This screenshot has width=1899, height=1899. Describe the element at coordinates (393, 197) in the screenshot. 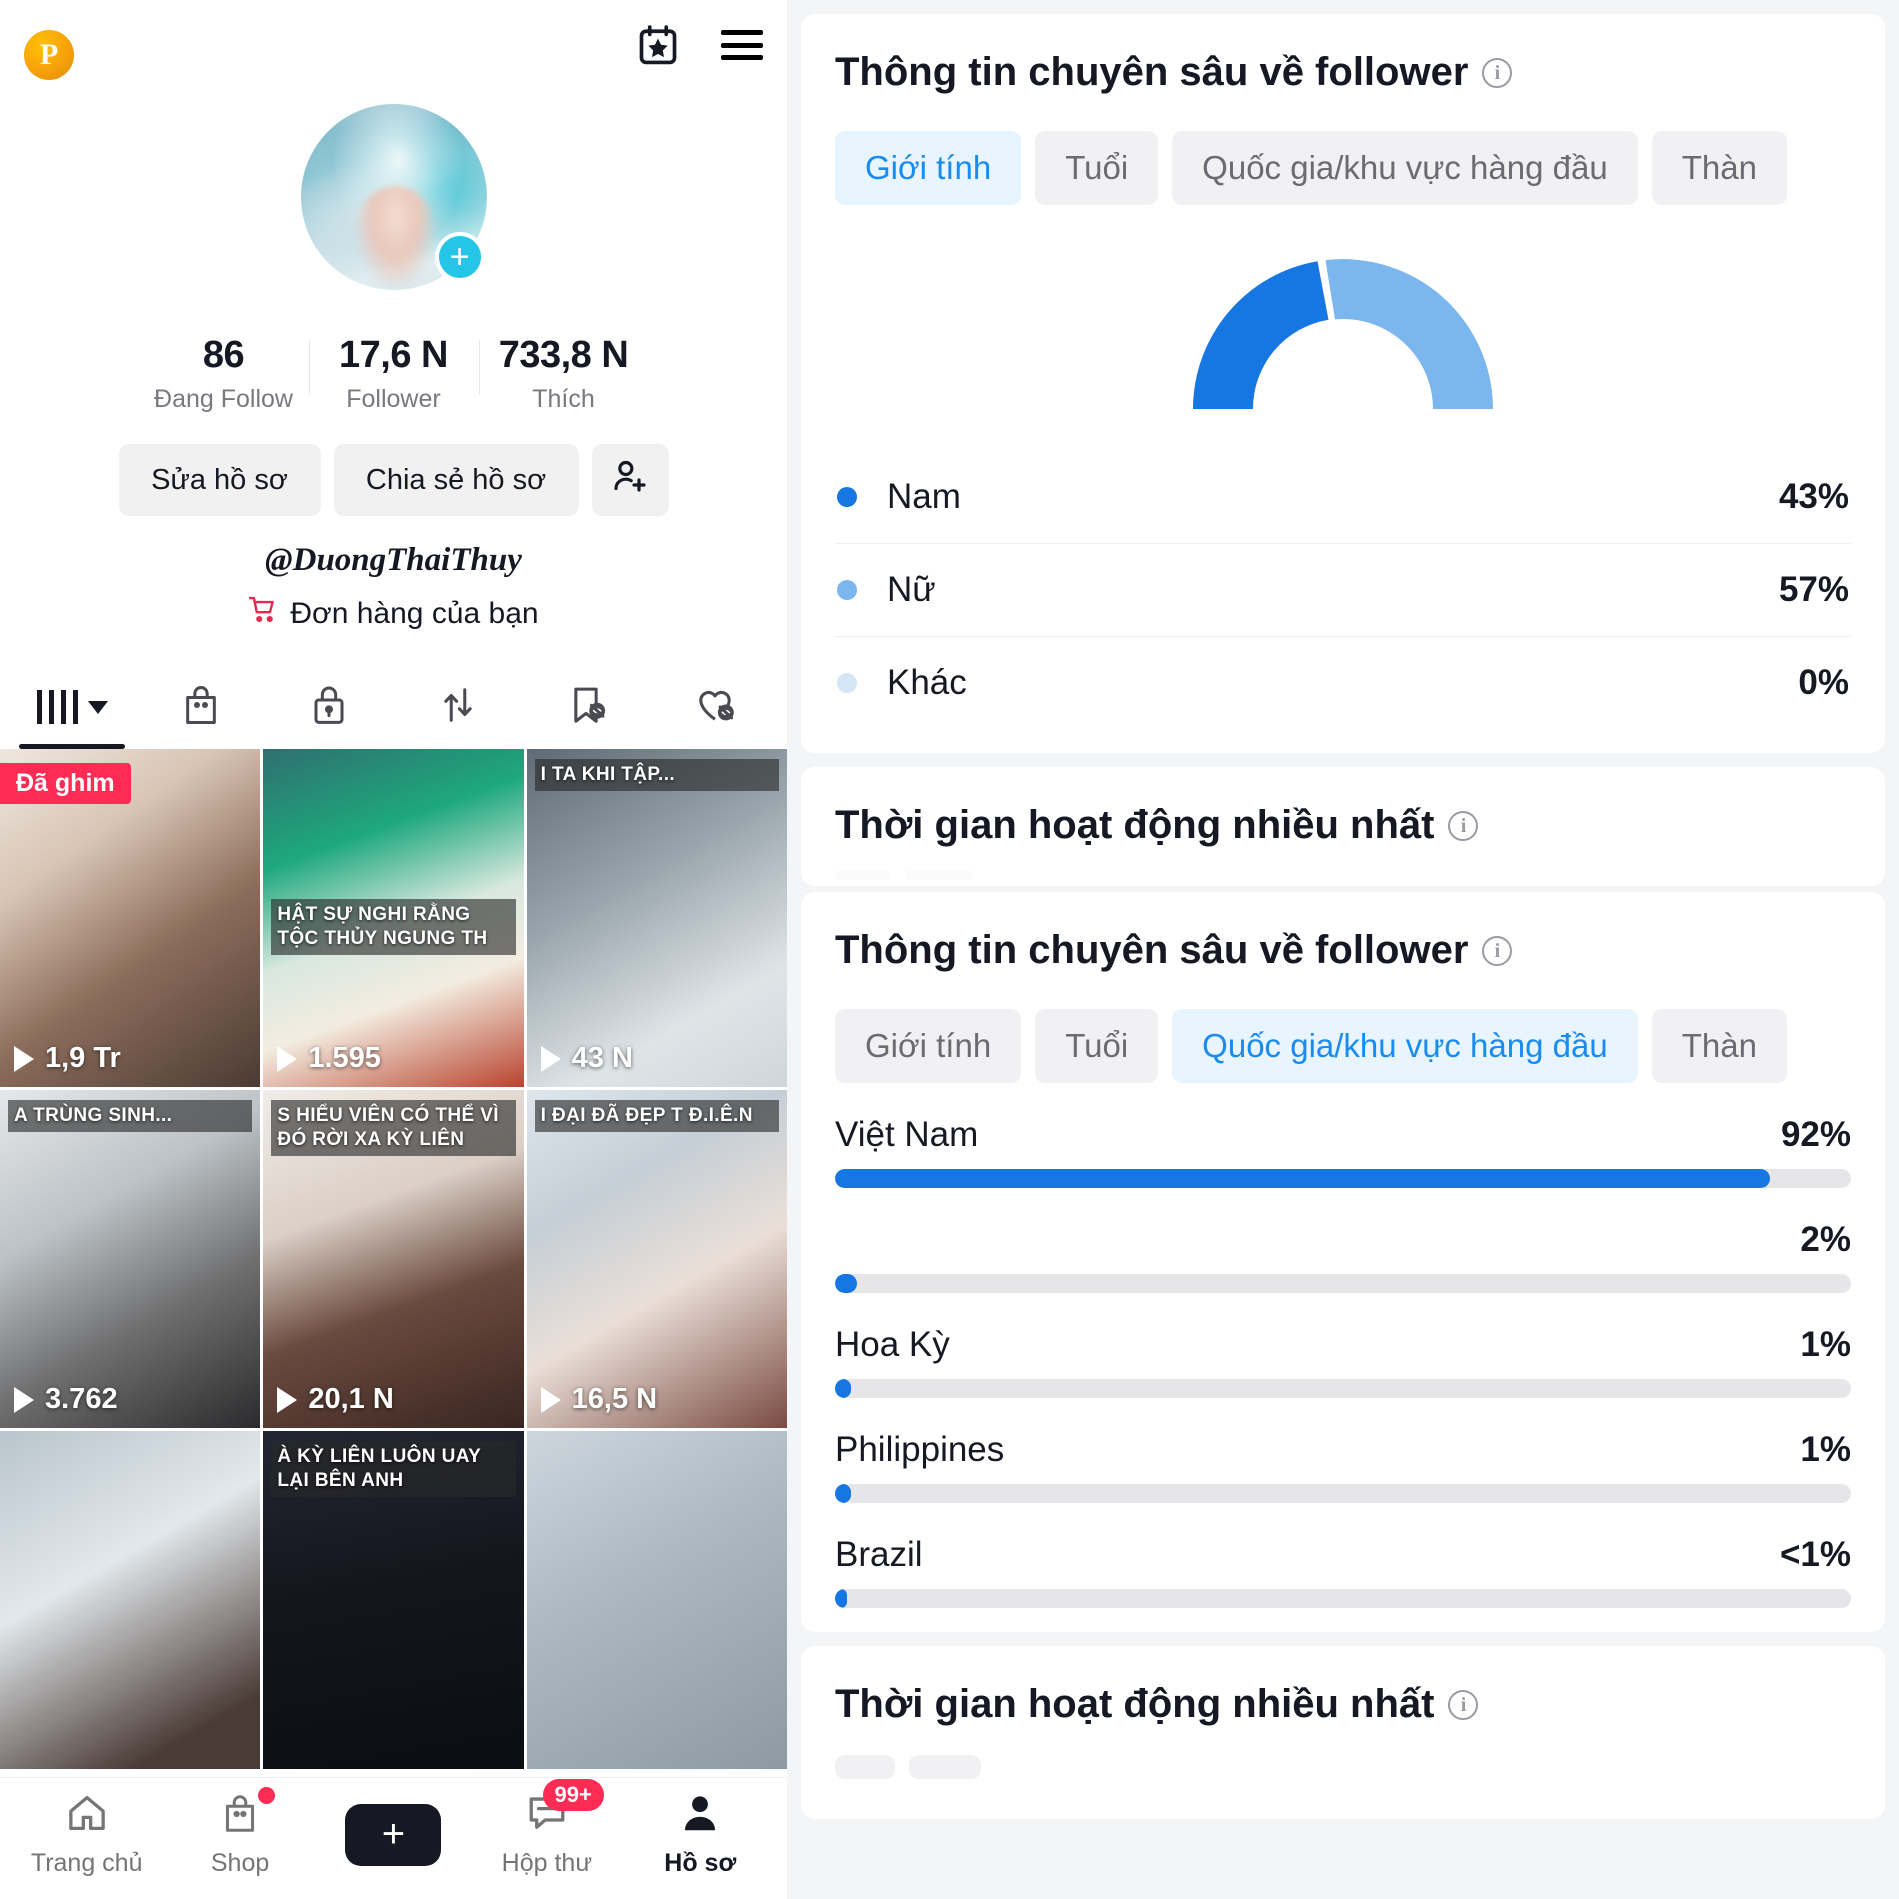

I see `avatar: +` at that location.